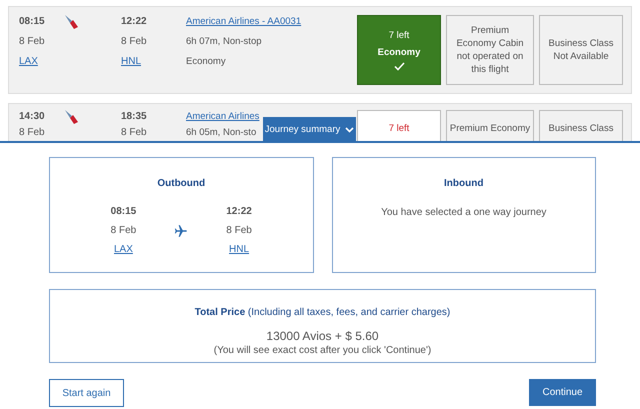 This screenshot has width=640, height=409. Describe the element at coordinates (322, 313) in the screenshot. I see `total-price-heading: Total Price (Including all taxes, fees, and carrier charges)` at that location.